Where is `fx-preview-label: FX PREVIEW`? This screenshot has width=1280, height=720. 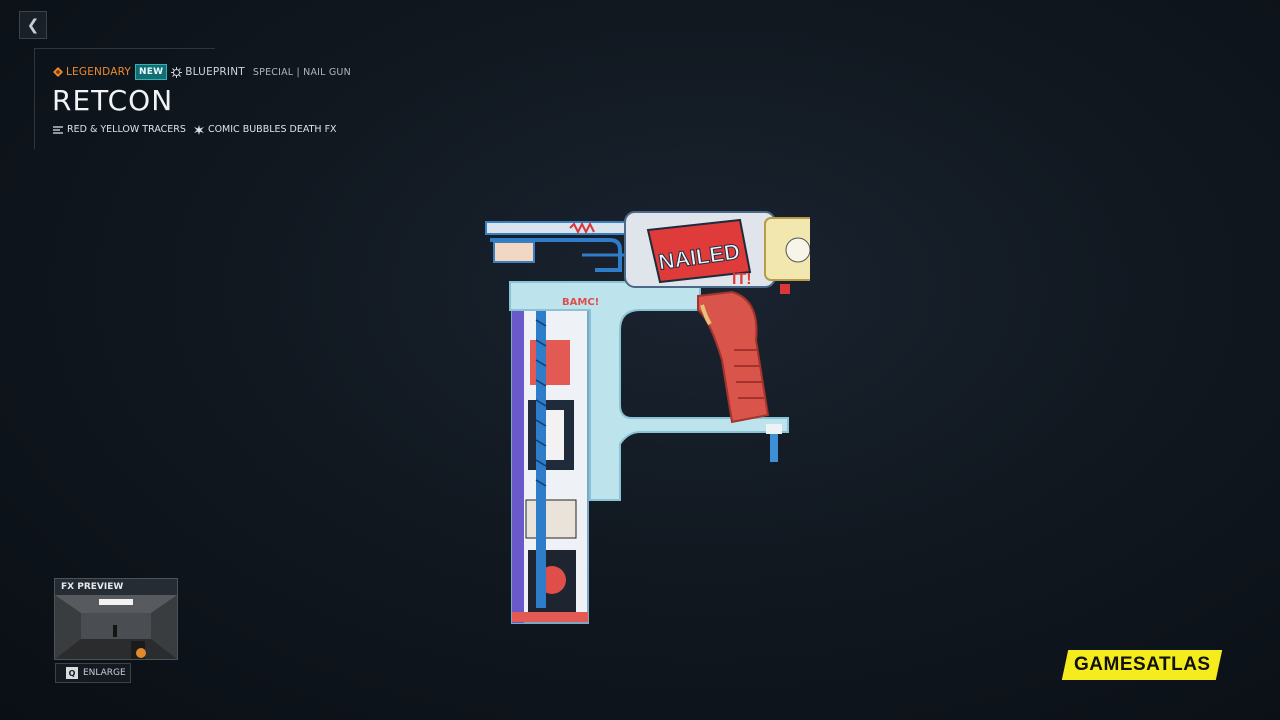 fx-preview-label: FX PREVIEW is located at coordinates (116, 587).